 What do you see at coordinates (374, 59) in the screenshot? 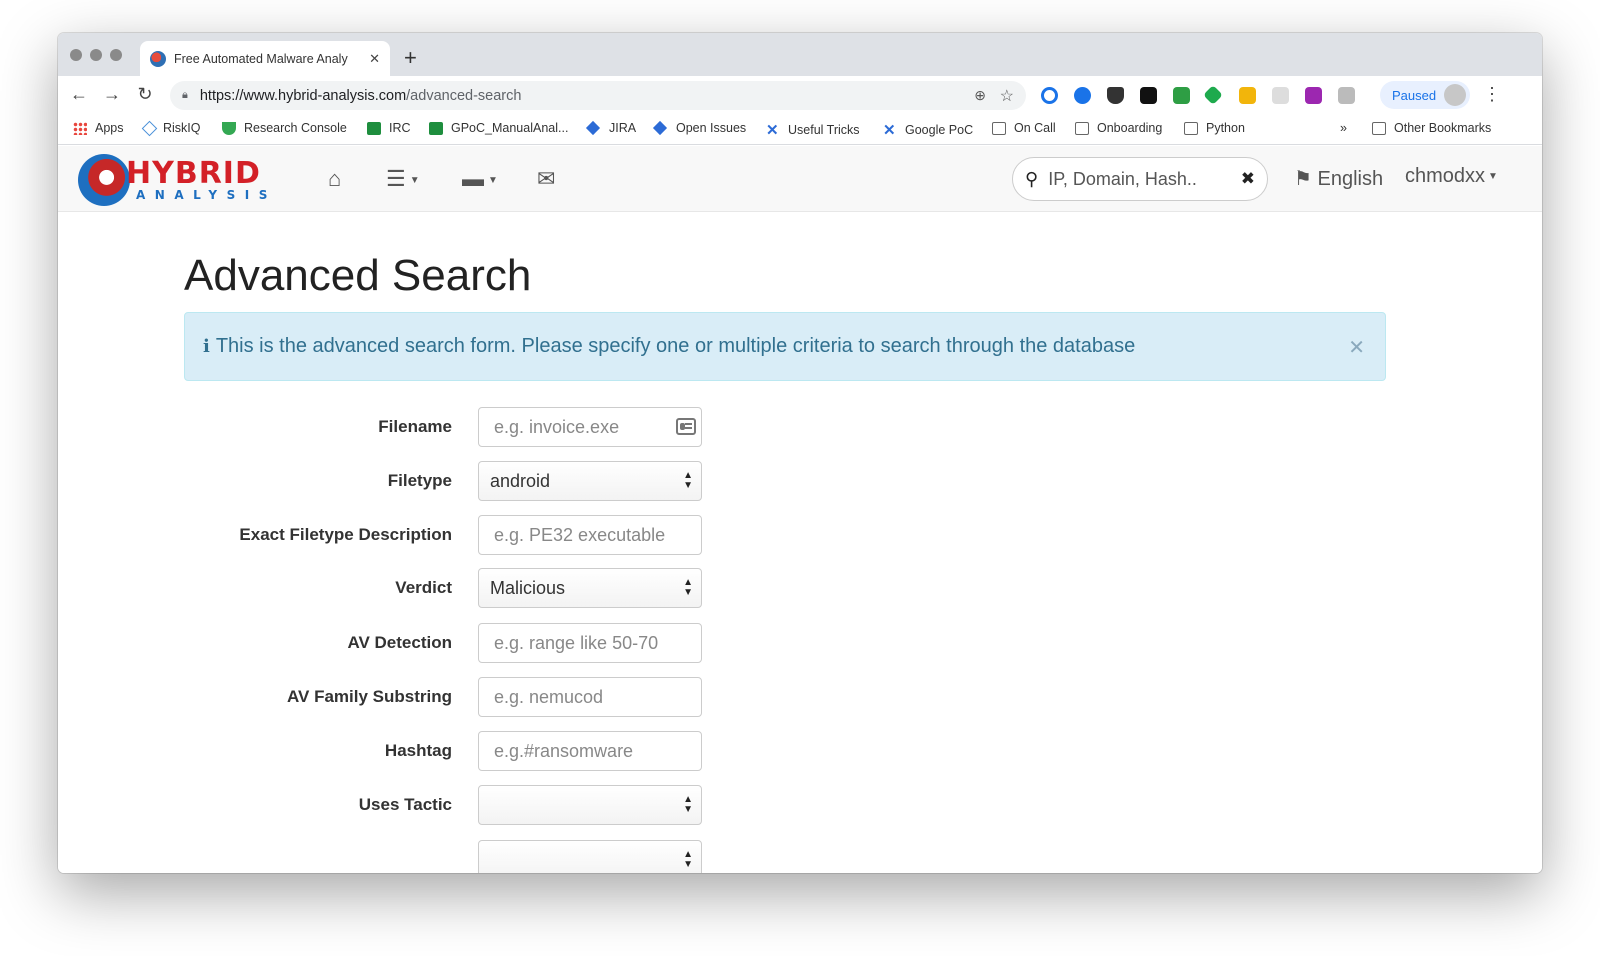
I see `close-tab-icon: ✕` at bounding box center [374, 59].